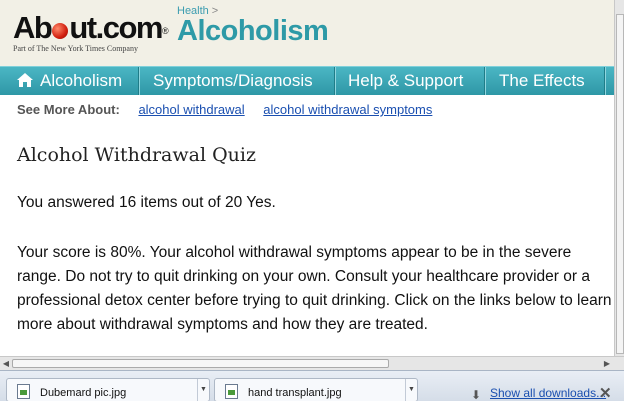 The image size is (624, 401). Describe the element at coordinates (108, 389) in the screenshot. I see `download-item: Dubemard pic.jpg ▼` at that location.